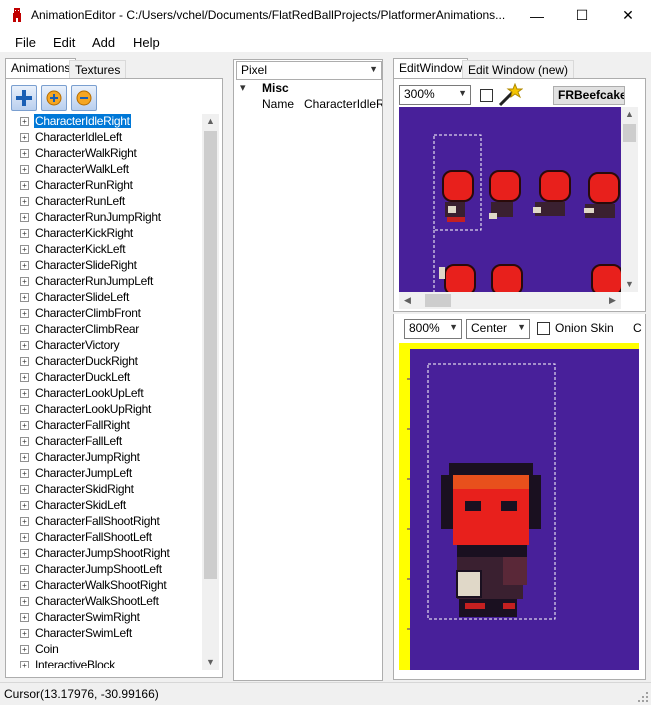 The image size is (651, 705). Describe the element at coordinates (106, 169) in the screenshot. I see `tree-item: CharacterWalkLeft` at that location.